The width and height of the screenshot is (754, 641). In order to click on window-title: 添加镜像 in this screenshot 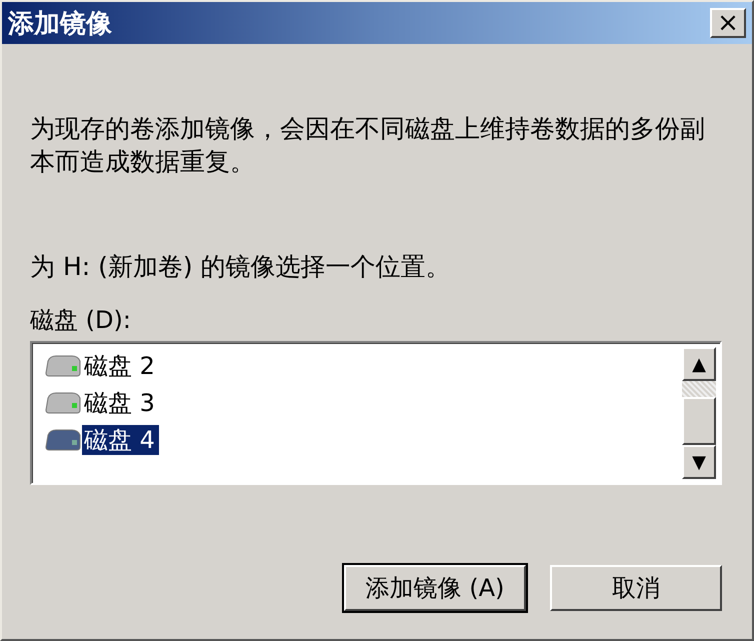, I will do `click(60, 24)`.